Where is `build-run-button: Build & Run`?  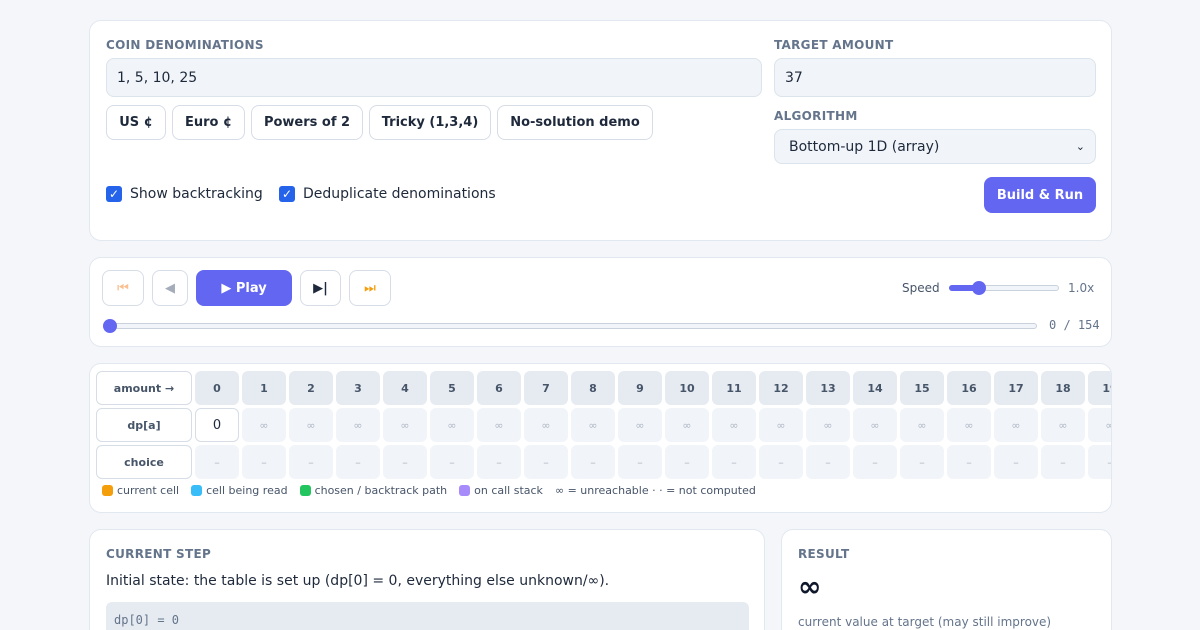 build-run-button: Build & Run is located at coordinates (1040, 195).